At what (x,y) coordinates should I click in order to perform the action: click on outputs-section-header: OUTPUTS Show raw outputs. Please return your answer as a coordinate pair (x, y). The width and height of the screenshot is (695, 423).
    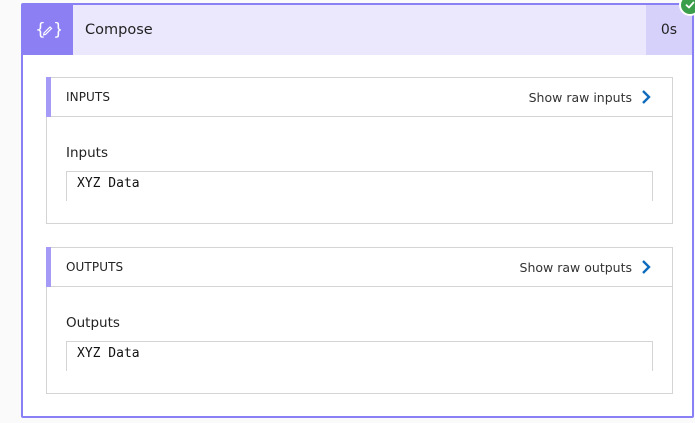
    Looking at the image, I should click on (359, 267).